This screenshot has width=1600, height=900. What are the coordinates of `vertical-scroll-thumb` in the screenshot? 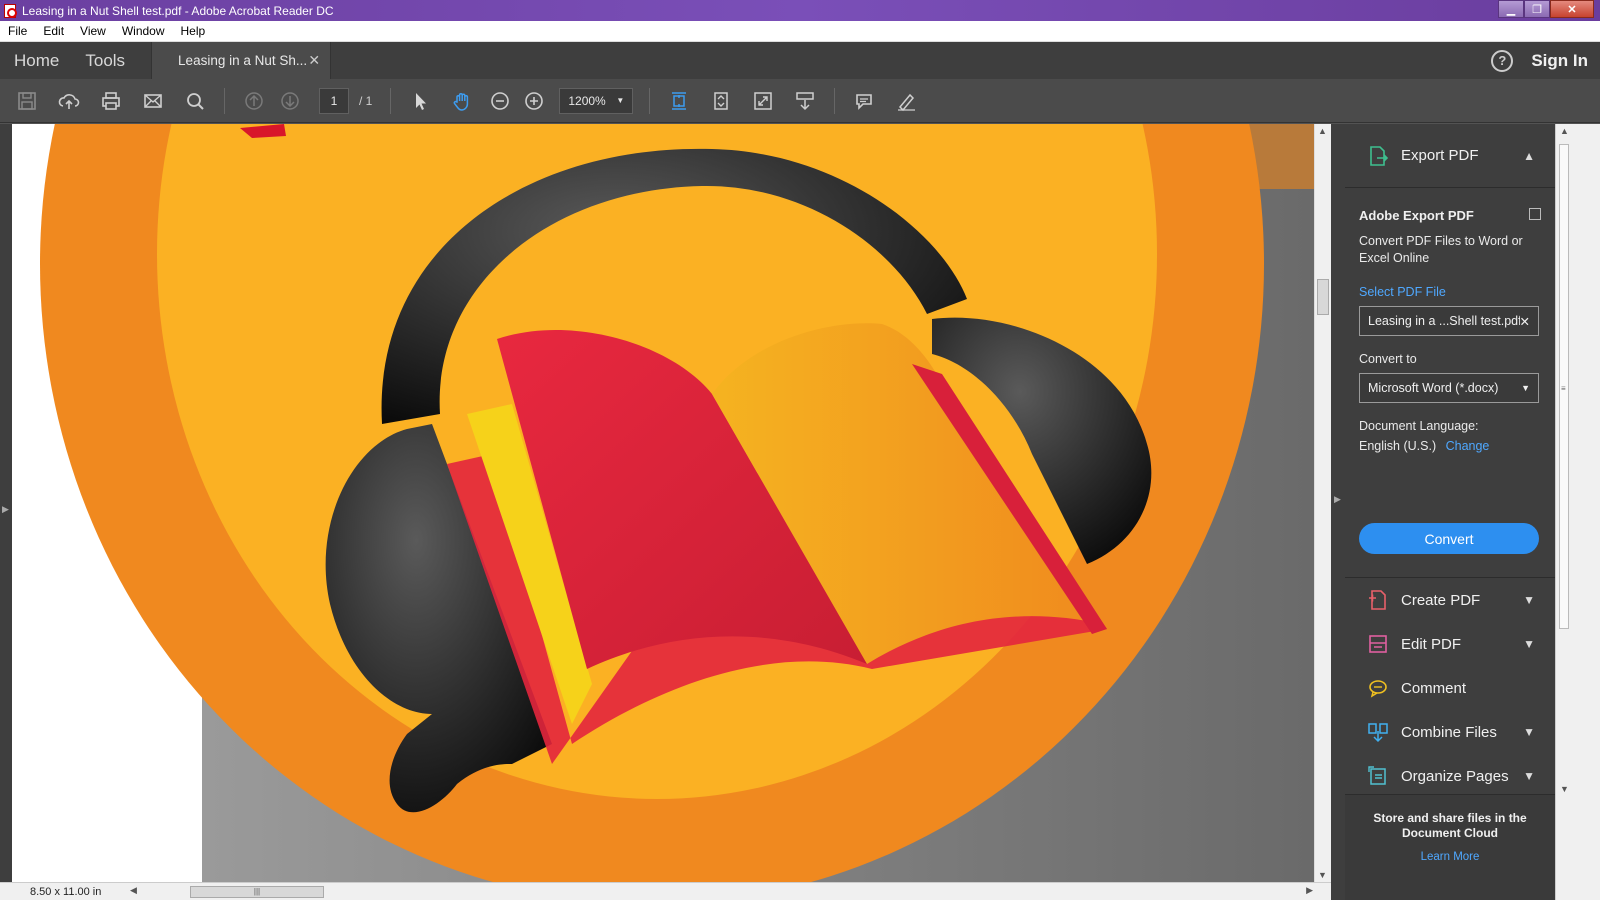 It's located at (1323, 297).